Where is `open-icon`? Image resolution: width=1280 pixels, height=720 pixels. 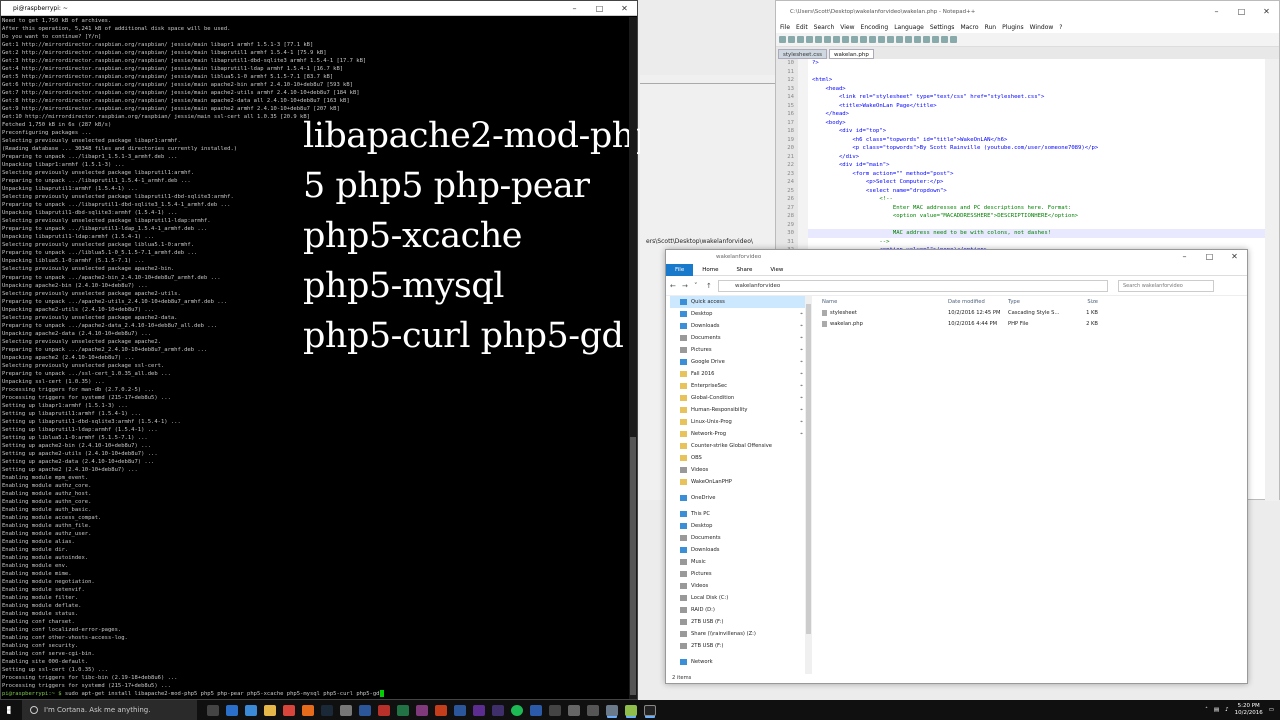
open-icon is located at coordinates (791, 39).